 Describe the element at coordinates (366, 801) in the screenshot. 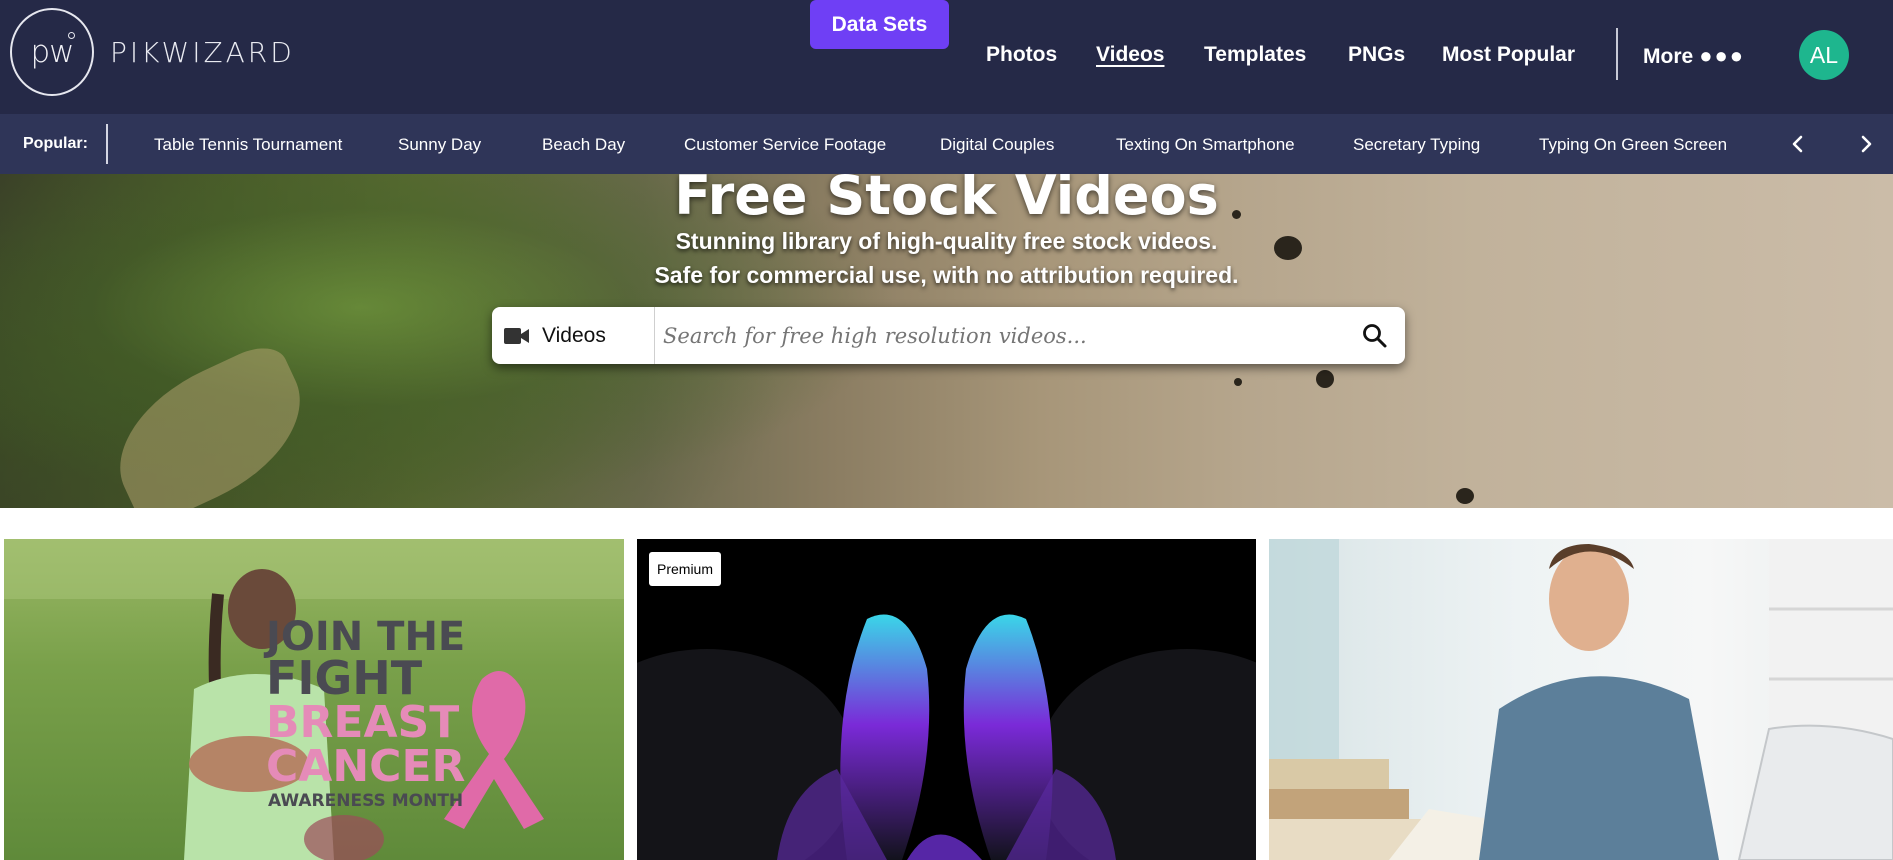

I see `overlay-text: AWARENESS MONTH` at that location.